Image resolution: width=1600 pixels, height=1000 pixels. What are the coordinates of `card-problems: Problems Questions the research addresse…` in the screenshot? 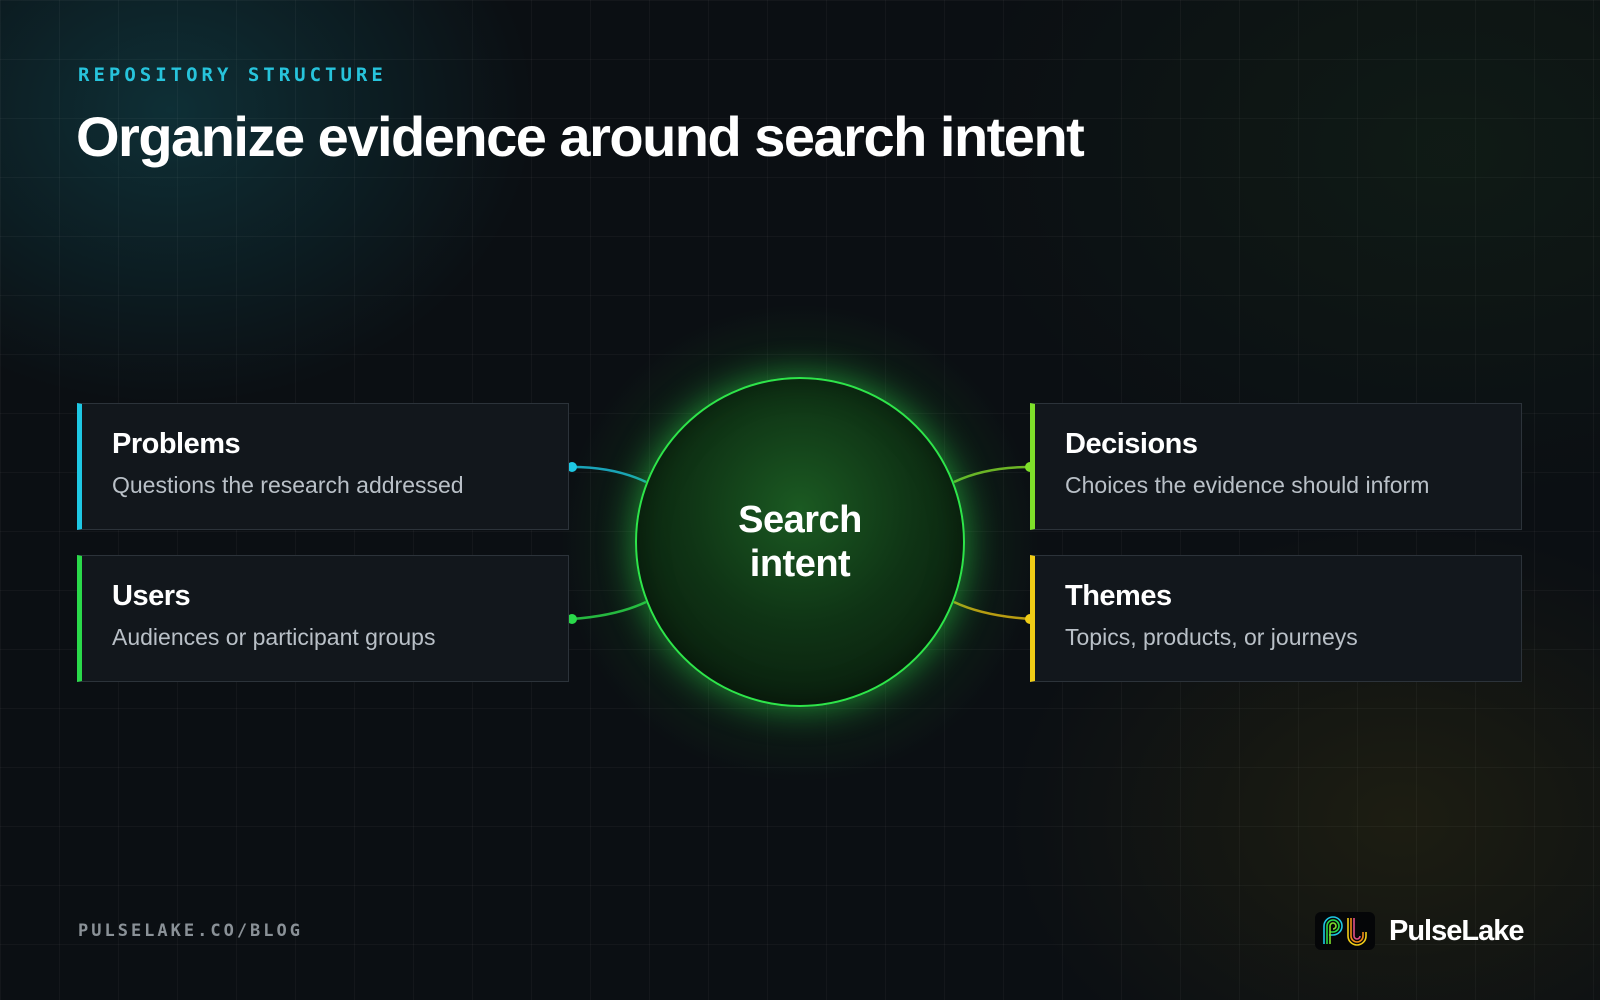 It's located at (323, 466).